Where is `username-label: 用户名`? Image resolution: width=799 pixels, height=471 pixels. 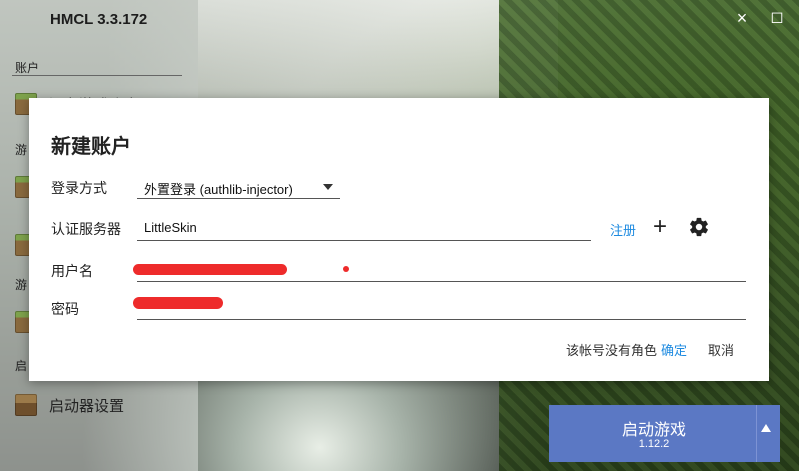
username-label: 用户名 is located at coordinates (72, 271).